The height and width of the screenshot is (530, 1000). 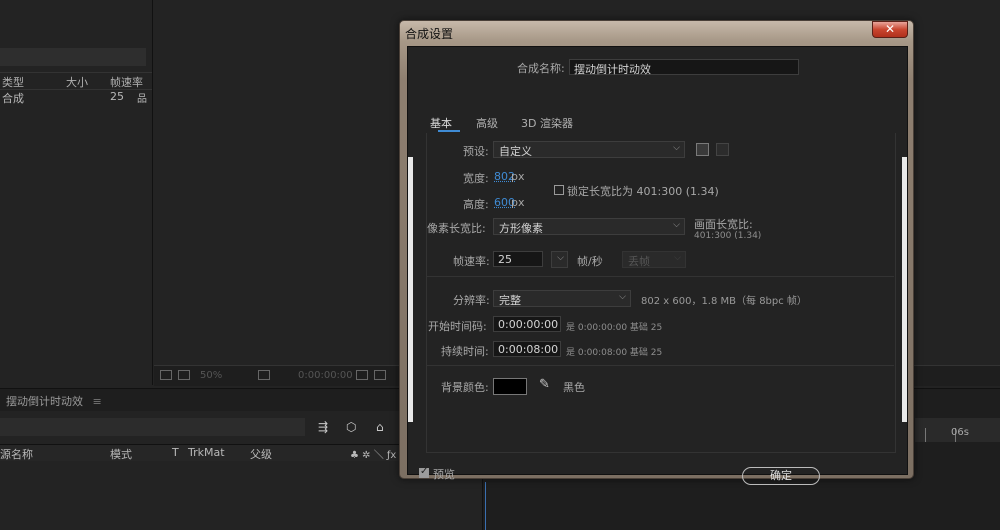 What do you see at coordinates (521, 228) in the screenshot?
I see `pixel-aspect-value: 方形像素` at bounding box center [521, 228].